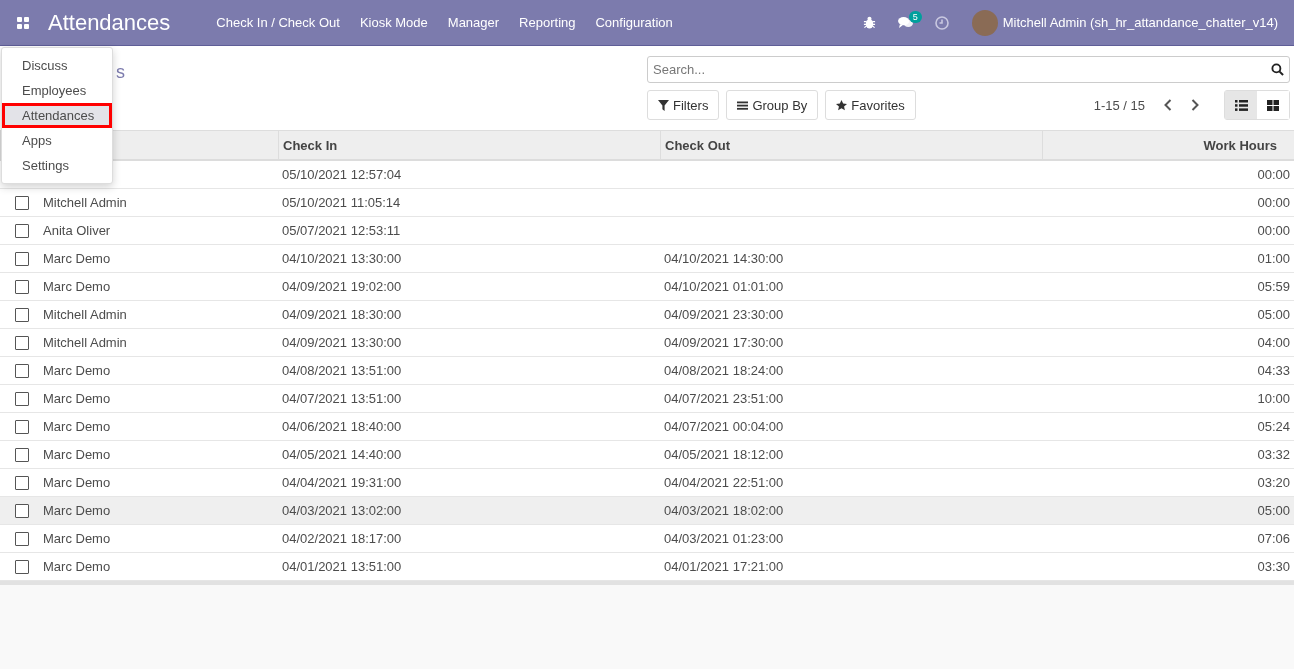  Describe the element at coordinates (724, 566) in the screenshot. I see `table-cell-text: 04/01/2021 17:21:00` at that location.